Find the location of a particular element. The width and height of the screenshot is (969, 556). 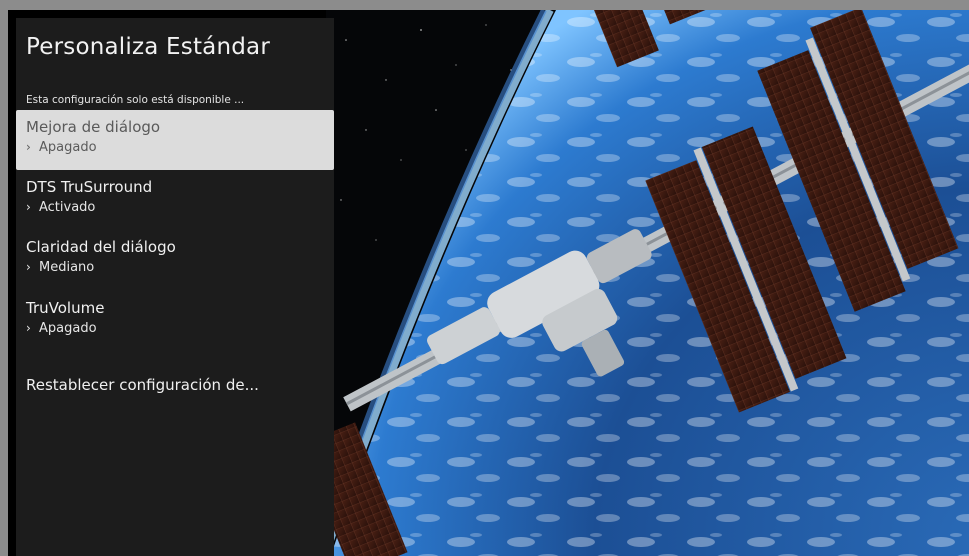

menu-item-value: › Mediano is located at coordinates (60, 267).